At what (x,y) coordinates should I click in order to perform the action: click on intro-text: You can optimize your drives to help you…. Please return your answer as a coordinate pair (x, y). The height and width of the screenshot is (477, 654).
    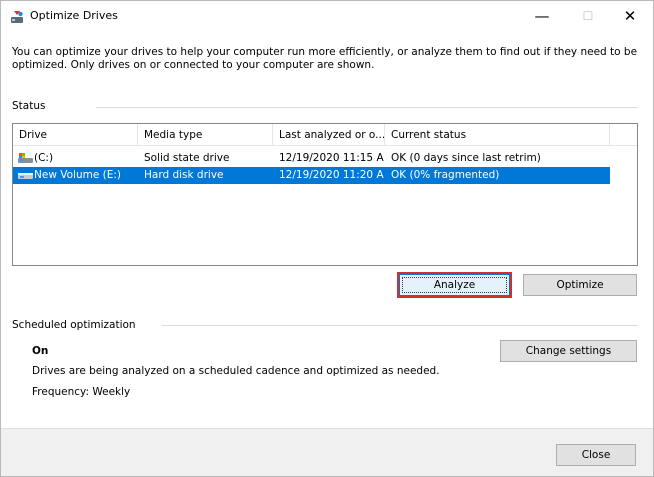
    Looking at the image, I should click on (325, 59).